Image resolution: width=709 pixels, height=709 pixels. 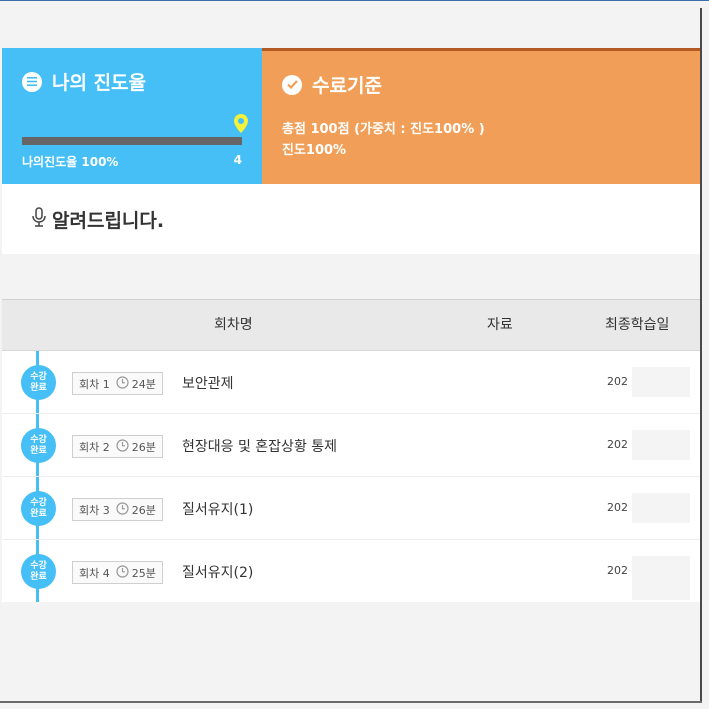 I want to click on completion-criteria-panel: 수료기준 총점 100점 (가중치 : 진도100% ) 진도100%, so click(x=481, y=116).